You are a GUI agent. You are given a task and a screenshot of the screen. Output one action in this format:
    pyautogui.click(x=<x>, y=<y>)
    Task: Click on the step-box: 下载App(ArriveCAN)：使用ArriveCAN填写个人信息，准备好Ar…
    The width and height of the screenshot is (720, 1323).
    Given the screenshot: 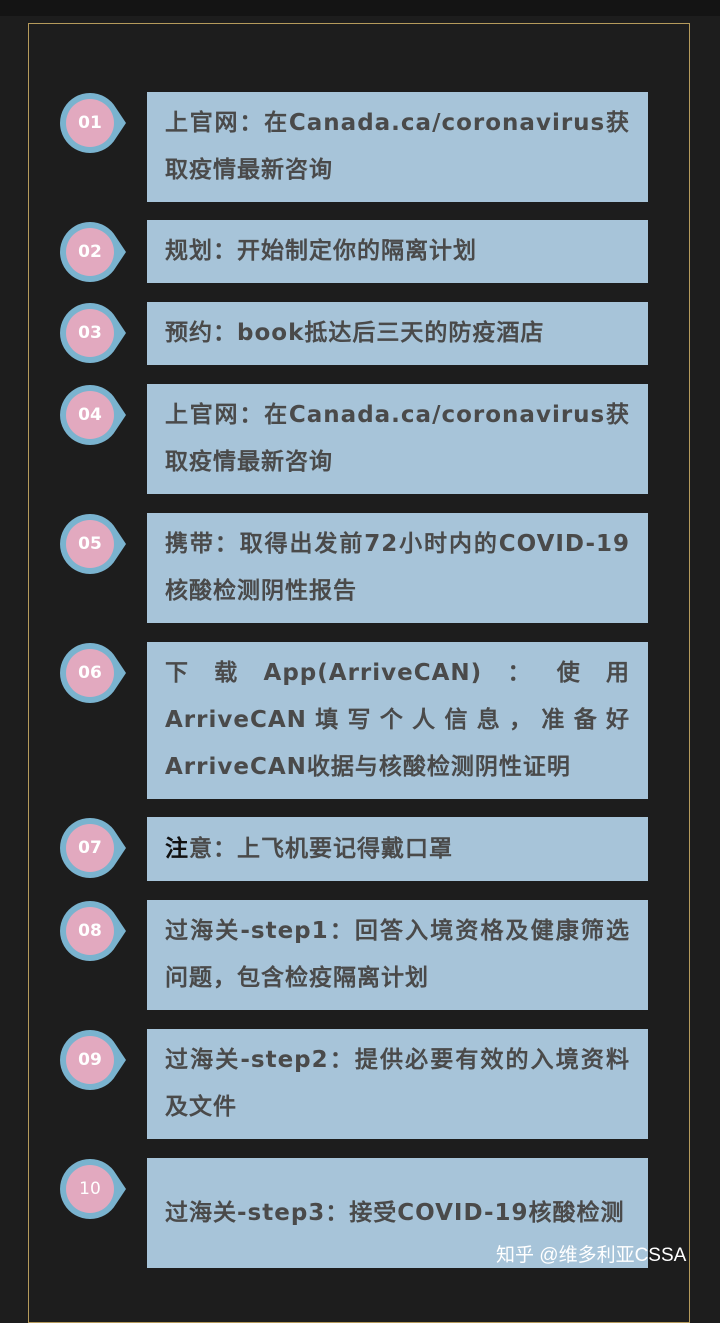 What is the action you would take?
    pyautogui.click(x=397, y=720)
    